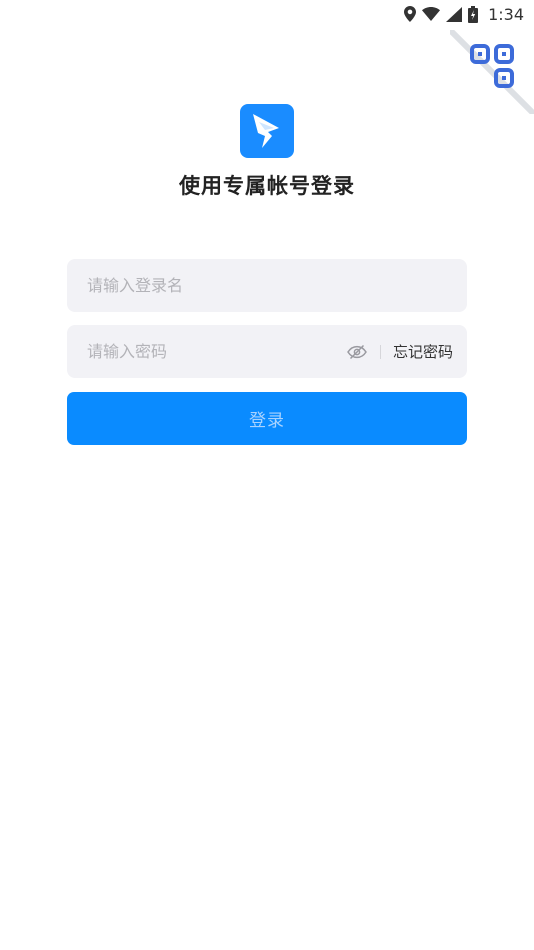  I want to click on qr-code-icon, so click(492, 72).